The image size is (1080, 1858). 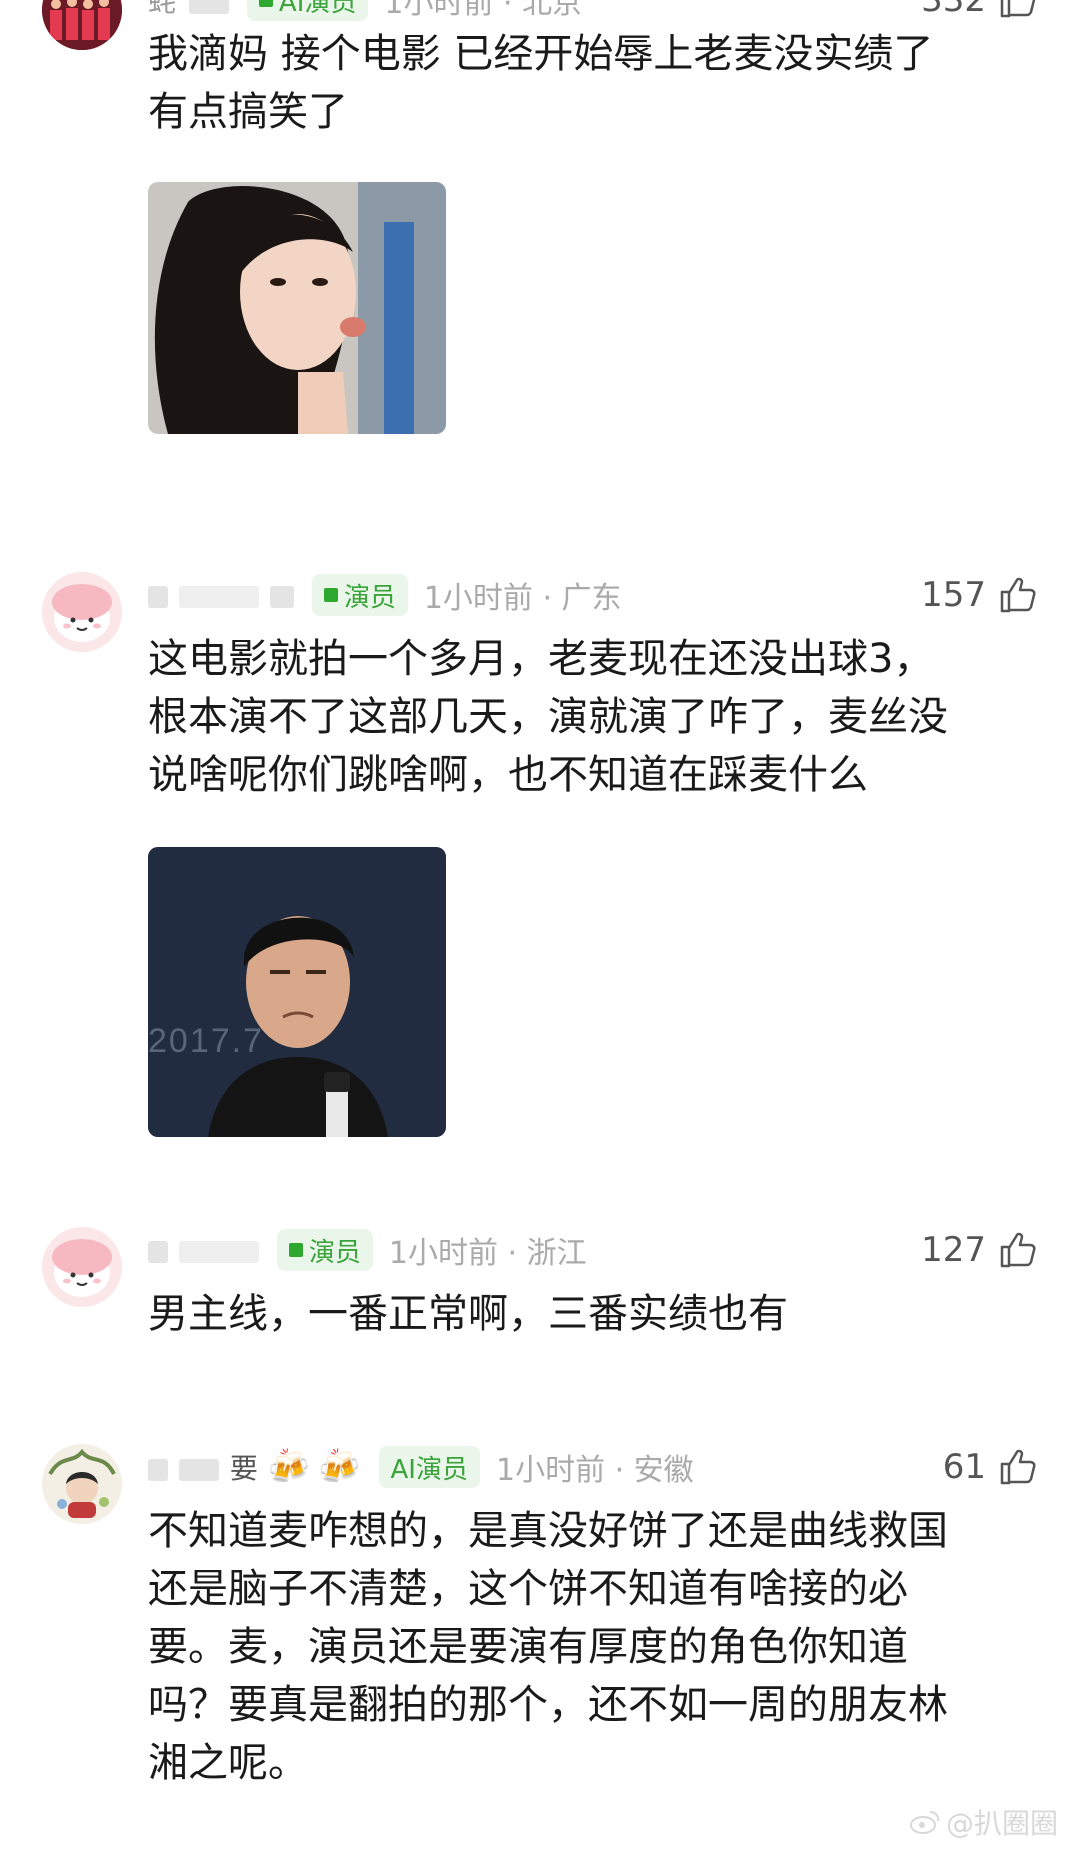 What do you see at coordinates (924, 1822) in the screenshot?
I see `weibo-logo-icon` at bounding box center [924, 1822].